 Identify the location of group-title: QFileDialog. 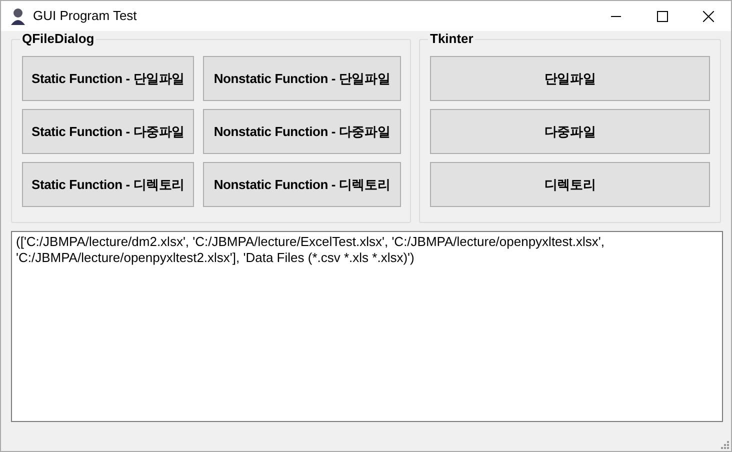
(58, 39).